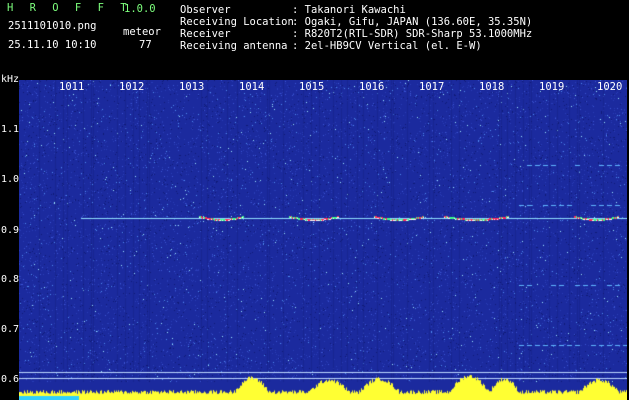  I want to click on info-value-antenna: : 2el-HB9CV Vertical (el. E-W), so click(387, 46).